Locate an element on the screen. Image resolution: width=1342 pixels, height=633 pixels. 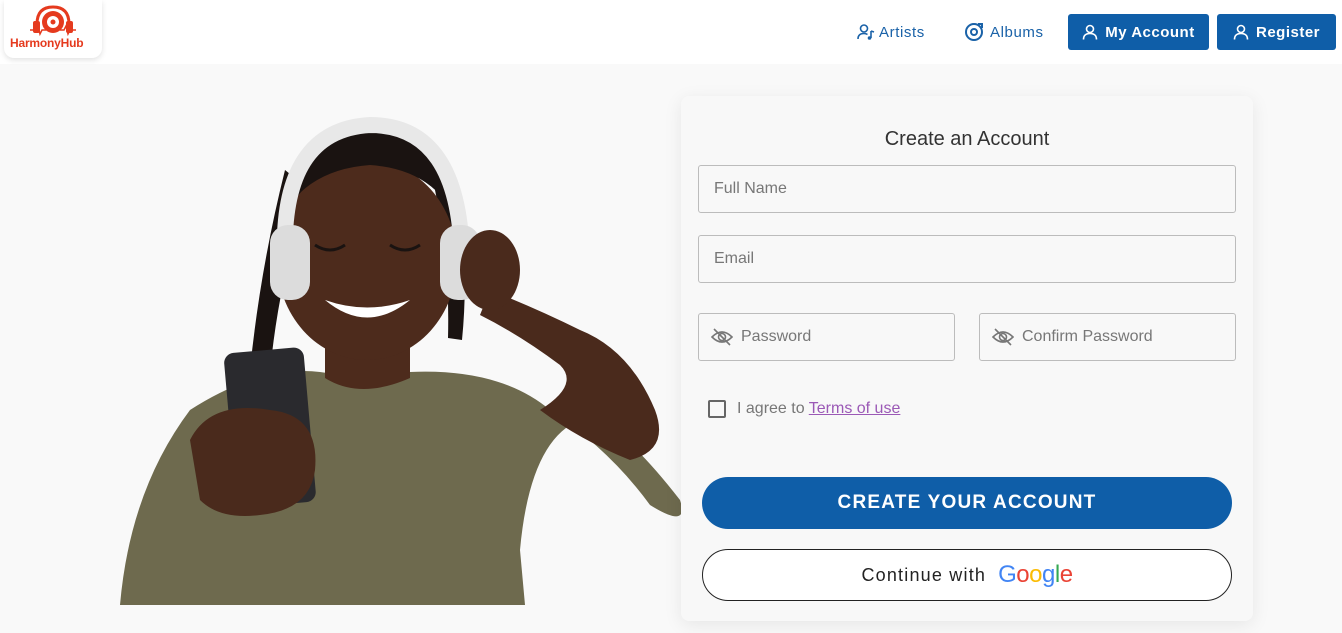
email-input is located at coordinates (974, 259).